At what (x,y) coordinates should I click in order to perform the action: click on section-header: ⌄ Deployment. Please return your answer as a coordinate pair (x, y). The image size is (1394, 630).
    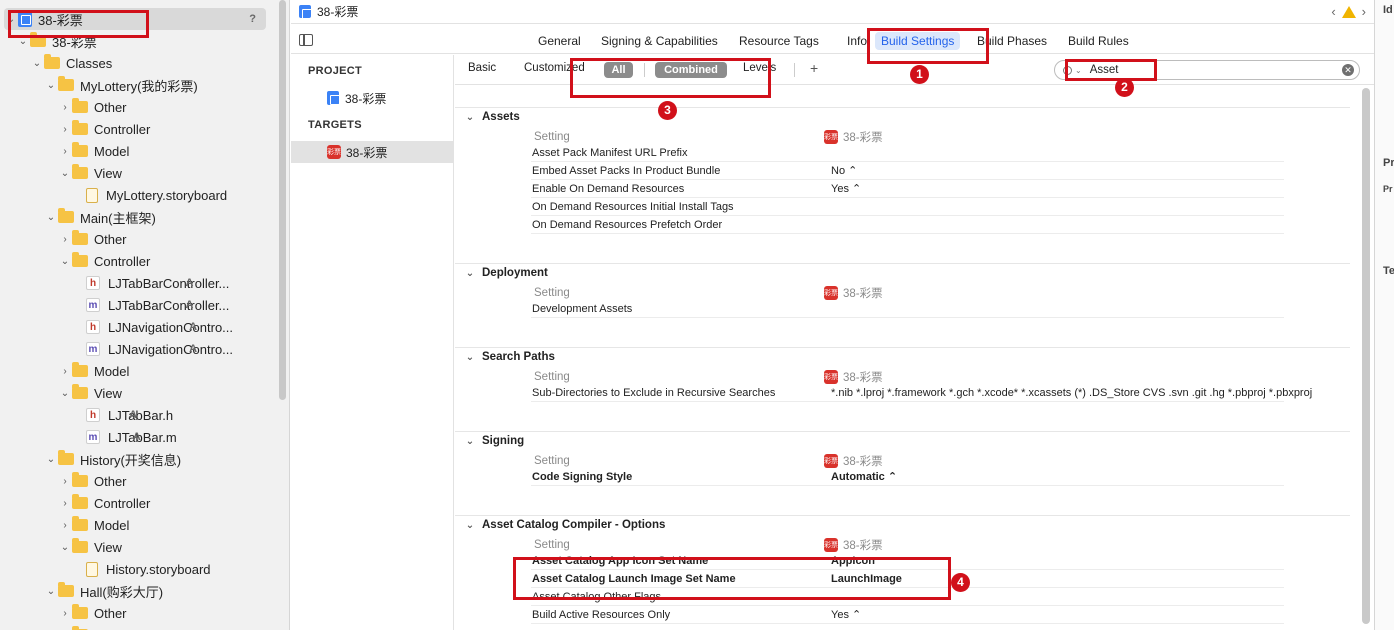
    Looking at the image, I should click on (506, 273).